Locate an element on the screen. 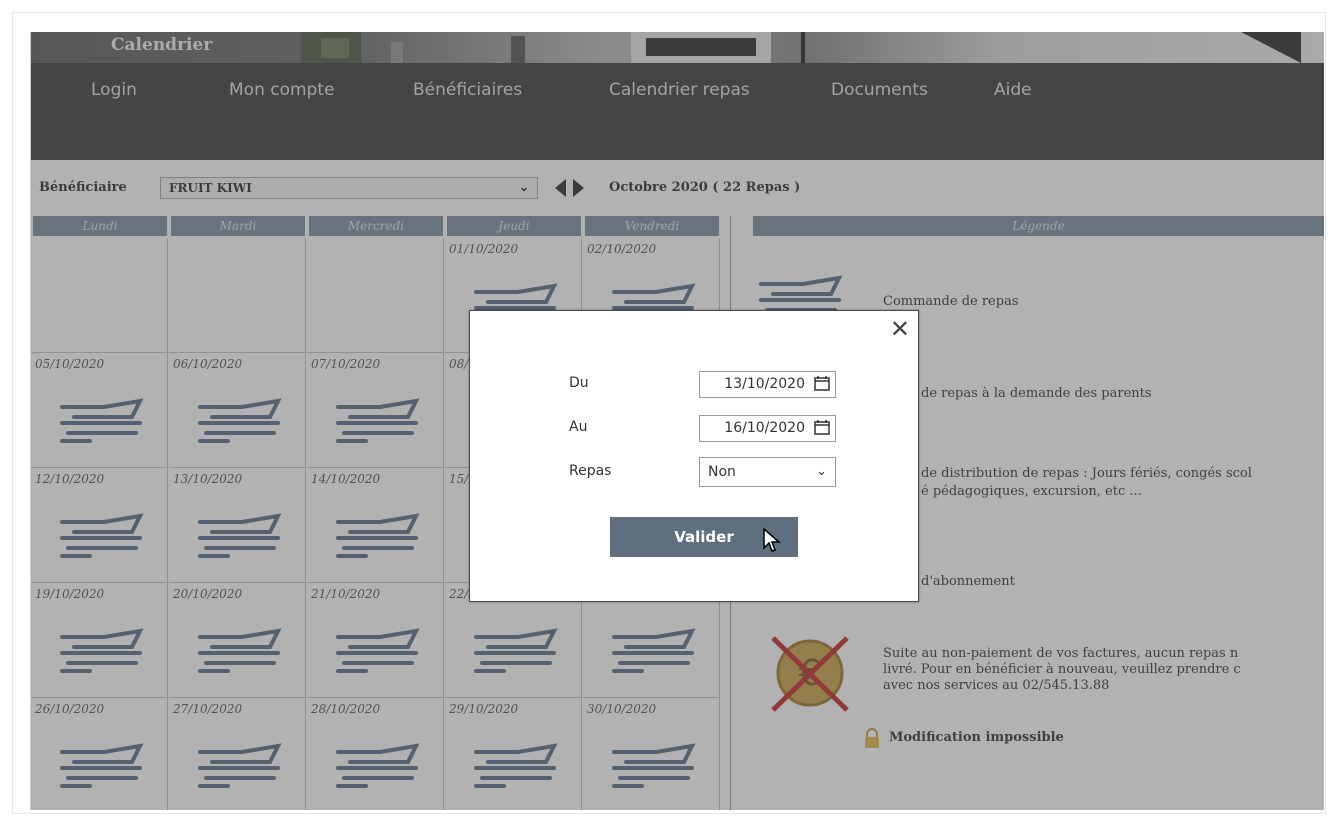  repas-label: Repas is located at coordinates (590, 471).